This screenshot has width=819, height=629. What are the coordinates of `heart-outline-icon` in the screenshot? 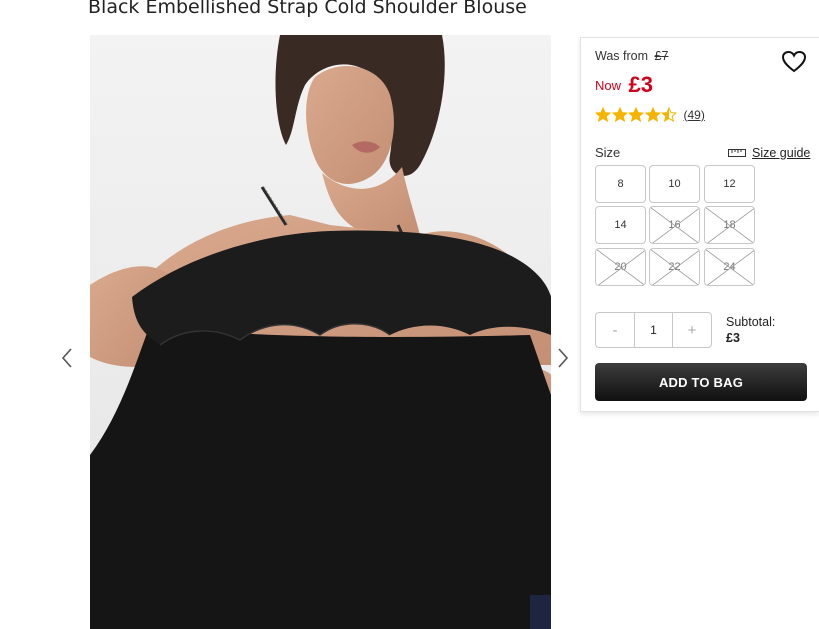 It's located at (794, 61).